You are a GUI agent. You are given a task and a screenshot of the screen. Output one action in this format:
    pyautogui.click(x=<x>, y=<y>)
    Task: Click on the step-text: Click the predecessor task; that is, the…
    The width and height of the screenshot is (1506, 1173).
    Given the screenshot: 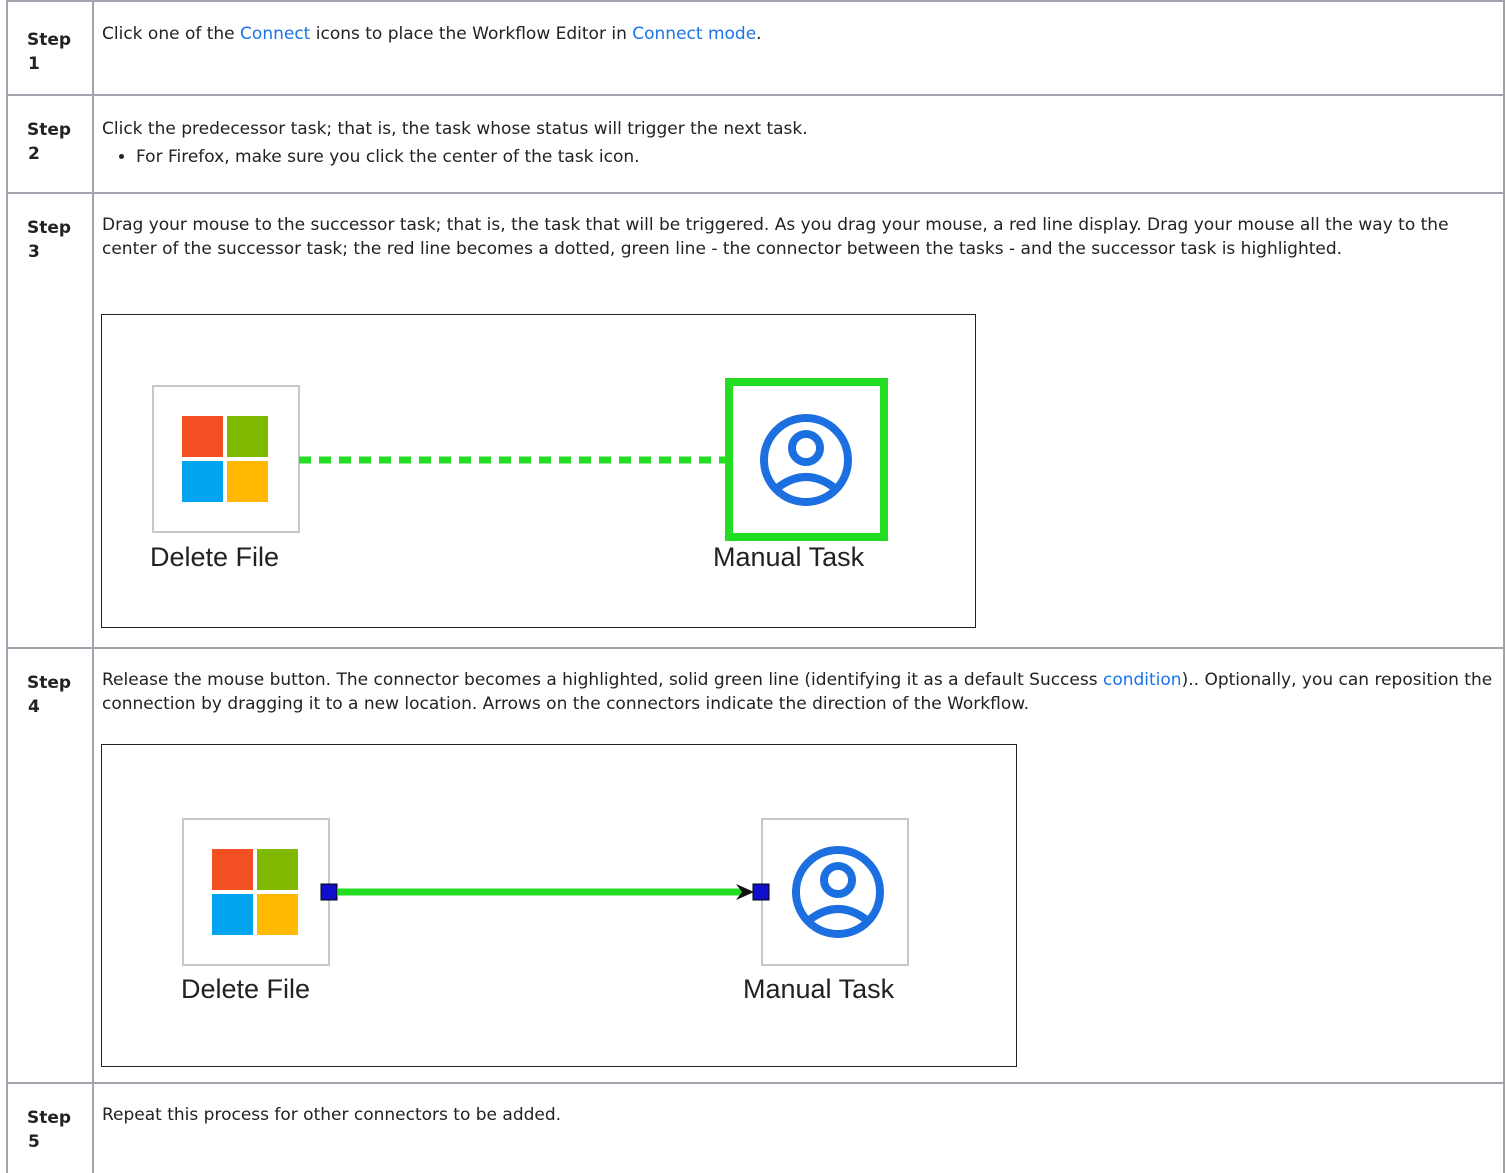 What is the action you would take?
    pyautogui.click(x=455, y=129)
    